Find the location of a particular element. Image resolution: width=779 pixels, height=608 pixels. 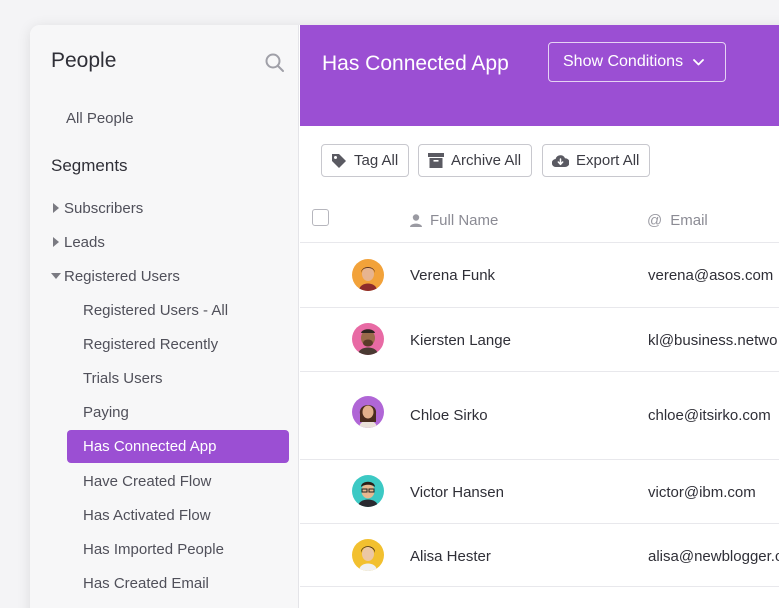

person-name: Verena Funk is located at coordinates (453, 275).